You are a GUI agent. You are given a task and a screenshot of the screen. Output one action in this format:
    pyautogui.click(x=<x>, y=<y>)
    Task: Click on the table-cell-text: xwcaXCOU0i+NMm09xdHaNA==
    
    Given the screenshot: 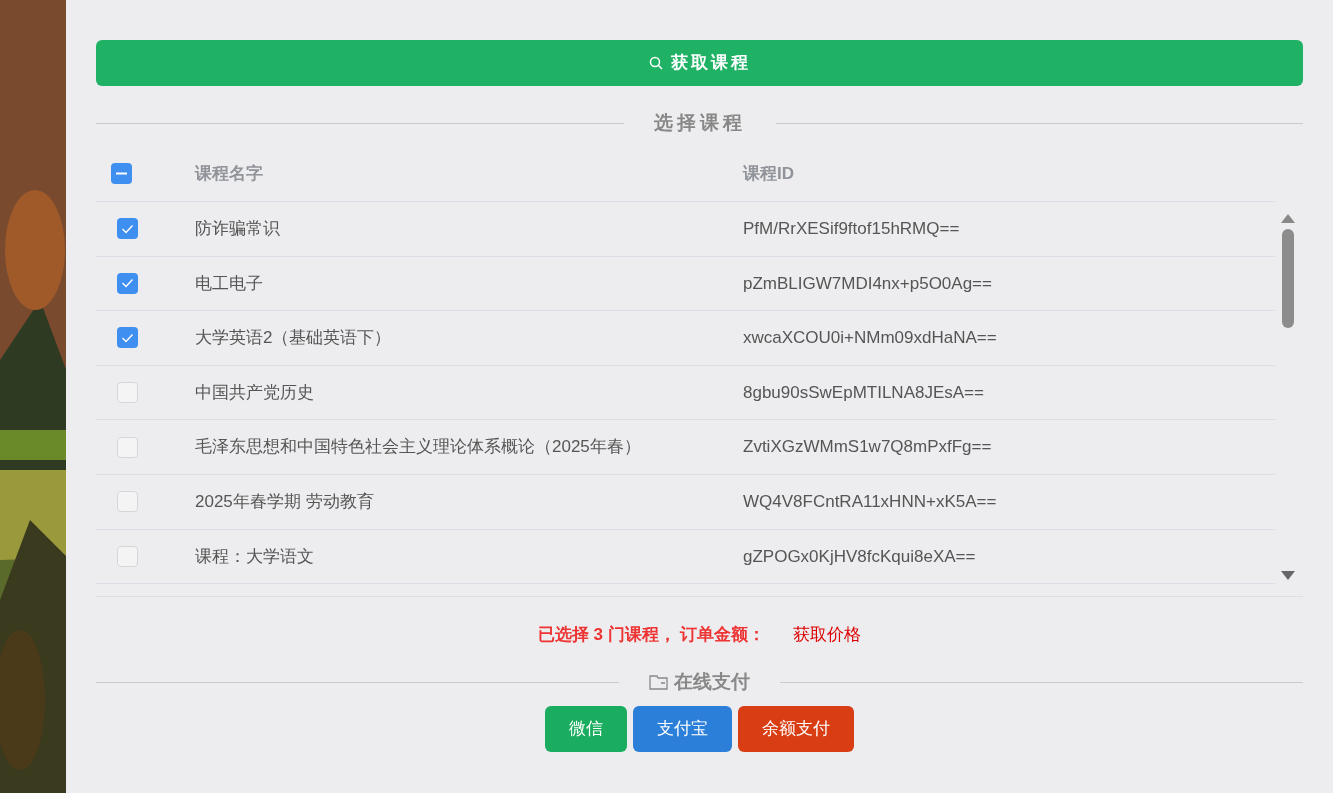 What is the action you would take?
    pyautogui.click(x=870, y=338)
    